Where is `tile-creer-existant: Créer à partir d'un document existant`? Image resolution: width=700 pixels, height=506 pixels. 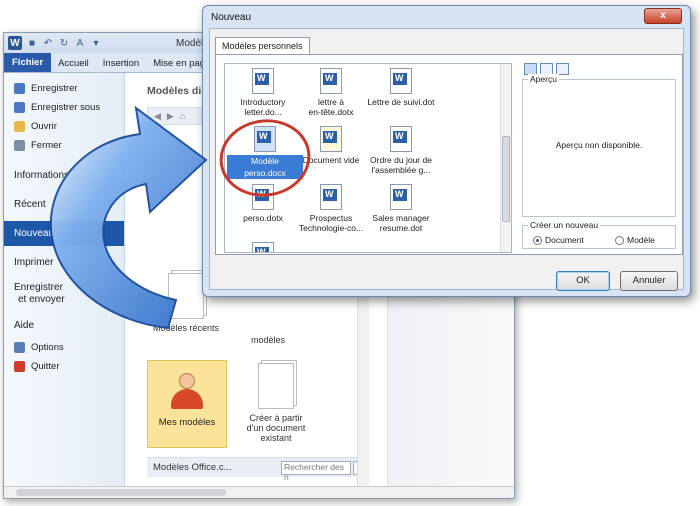 tile-creer-existant: Créer à partir d'un document existant is located at coordinates (276, 403).